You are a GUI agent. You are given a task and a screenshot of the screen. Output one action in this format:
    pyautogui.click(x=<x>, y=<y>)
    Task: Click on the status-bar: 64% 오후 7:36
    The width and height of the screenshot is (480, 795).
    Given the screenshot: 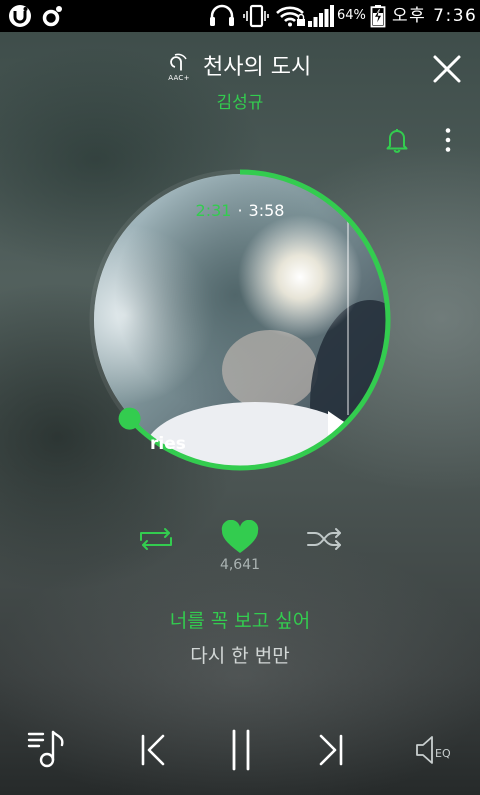 What is the action you would take?
    pyautogui.click(x=240, y=16)
    